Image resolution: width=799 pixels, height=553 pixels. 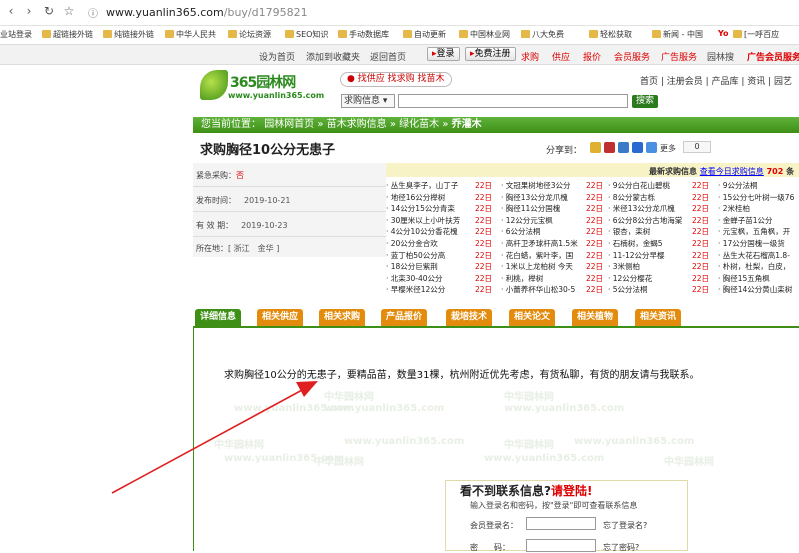 What do you see at coordinates (16, 34) in the screenshot?
I see `bookmark-item: 业站登录` at bounding box center [16, 34].